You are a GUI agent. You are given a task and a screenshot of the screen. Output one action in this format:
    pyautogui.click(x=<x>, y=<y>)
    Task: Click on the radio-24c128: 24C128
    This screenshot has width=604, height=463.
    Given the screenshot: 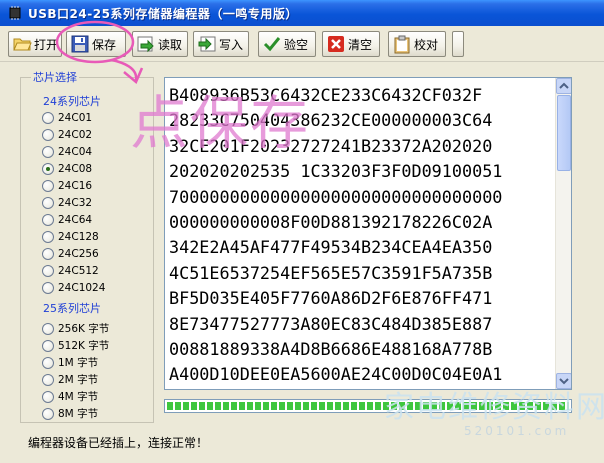 What is the action you would take?
    pyautogui.click(x=70, y=236)
    